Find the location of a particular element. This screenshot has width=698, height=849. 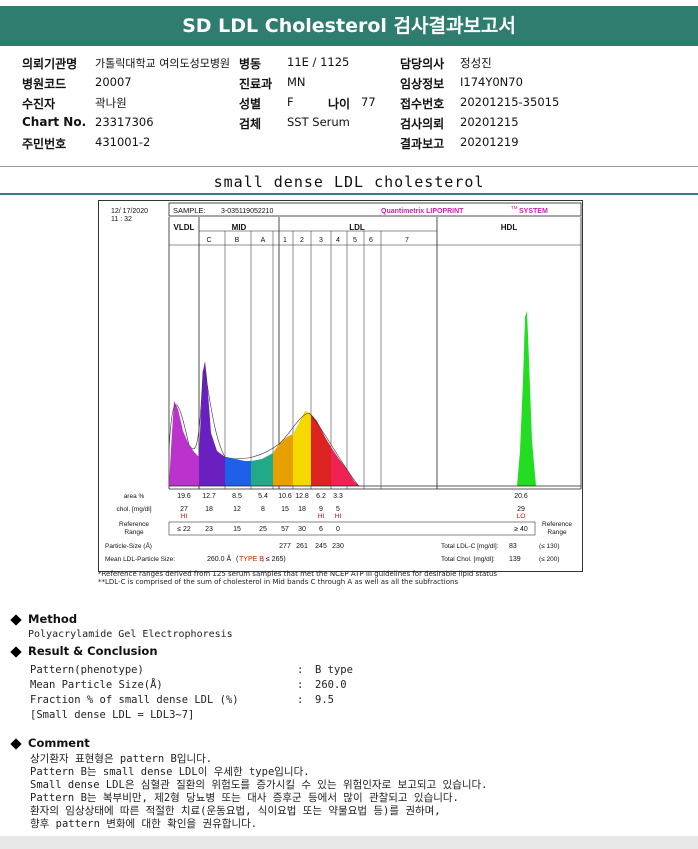

ldl3-area is located at coordinates (321, 450).